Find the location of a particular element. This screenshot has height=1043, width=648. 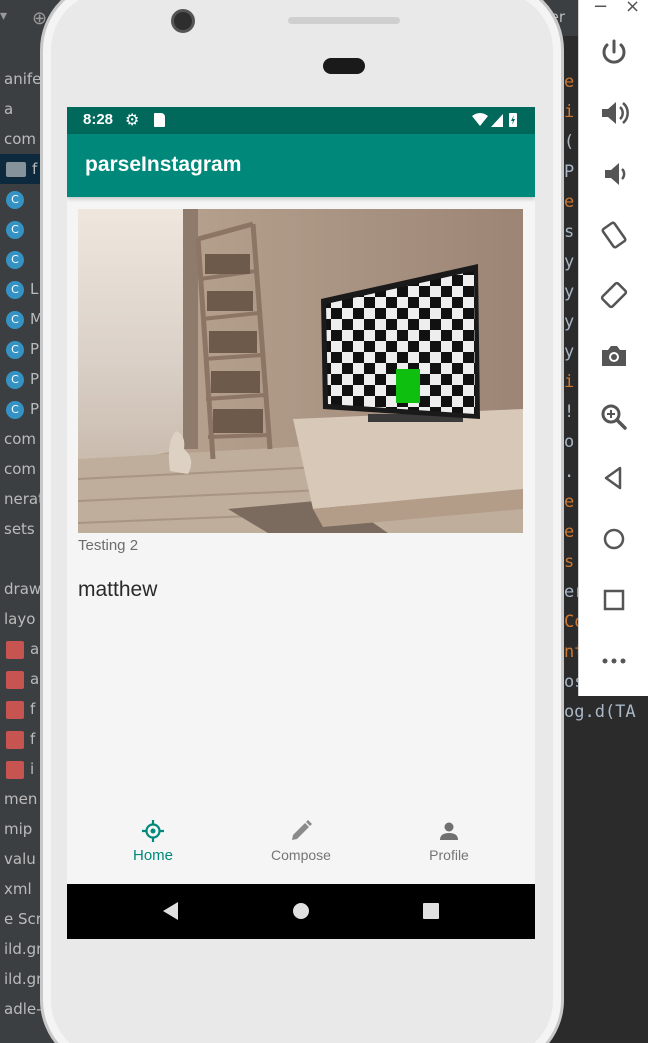

code-line: o is located at coordinates (569, 442).